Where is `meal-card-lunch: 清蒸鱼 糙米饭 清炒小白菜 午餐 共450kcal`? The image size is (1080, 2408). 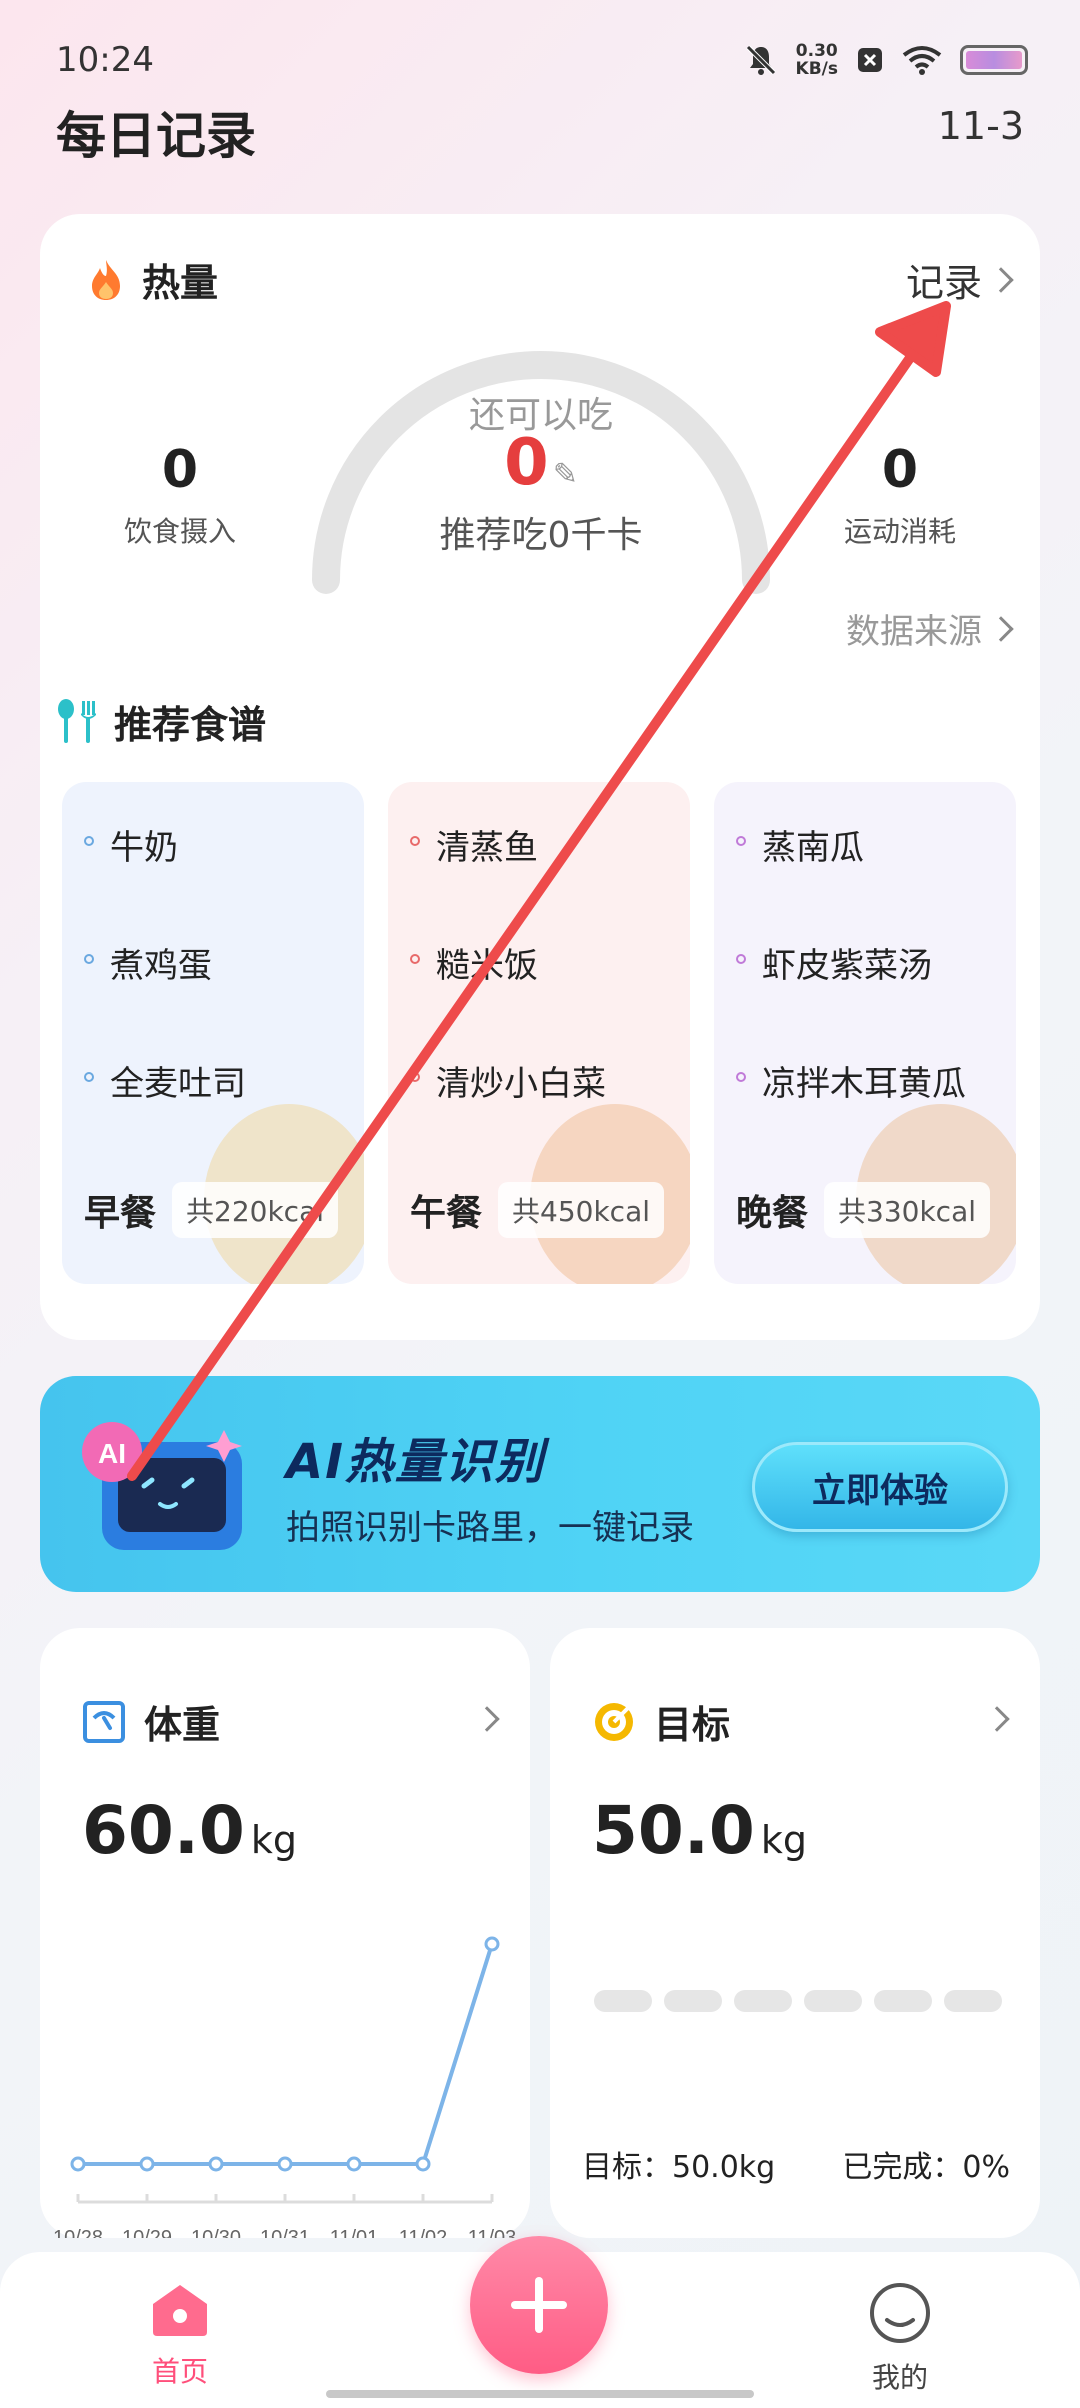 meal-card-lunch: 清蒸鱼 糙米饭 清炒小白菜 午餐 共450kcal is located at coordinates (539, 1033).